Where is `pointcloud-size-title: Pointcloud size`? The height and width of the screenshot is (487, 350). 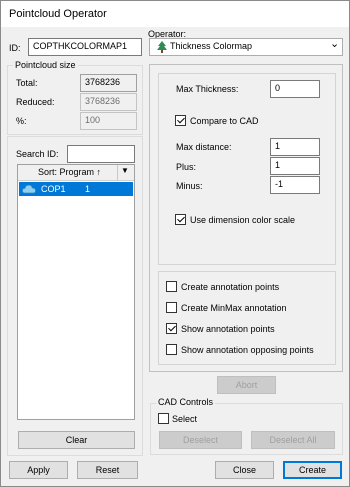
pointcloud-size-title: Pointcloud size is located at coordinates (45, 65).